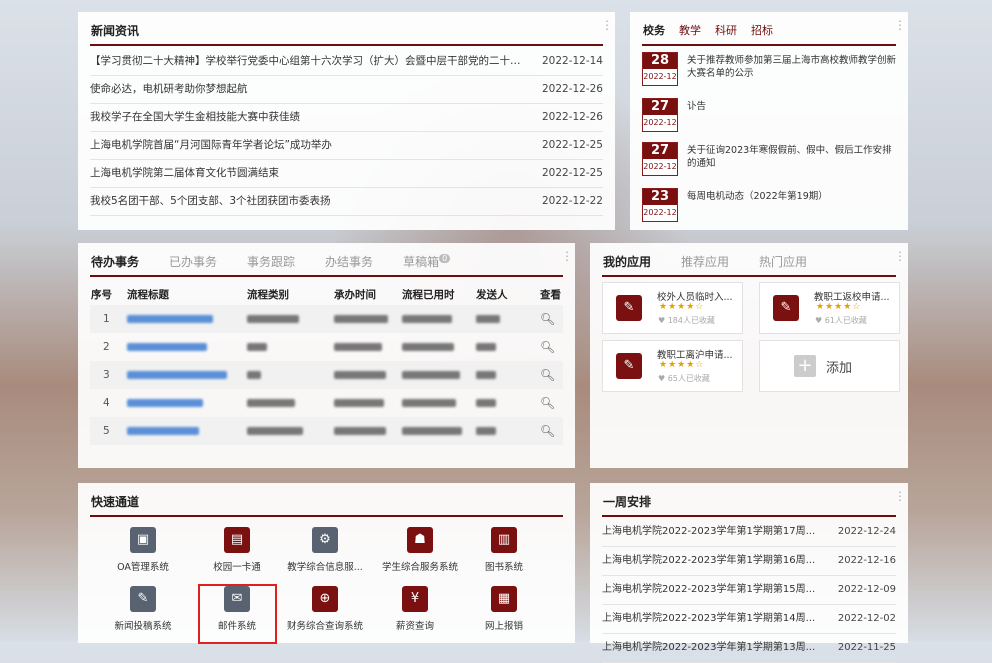  I want to click on notice-item: 27 2022-12 关于征询2023年寒假假前、假中、假后工作安排的通知, so click(769, 162).